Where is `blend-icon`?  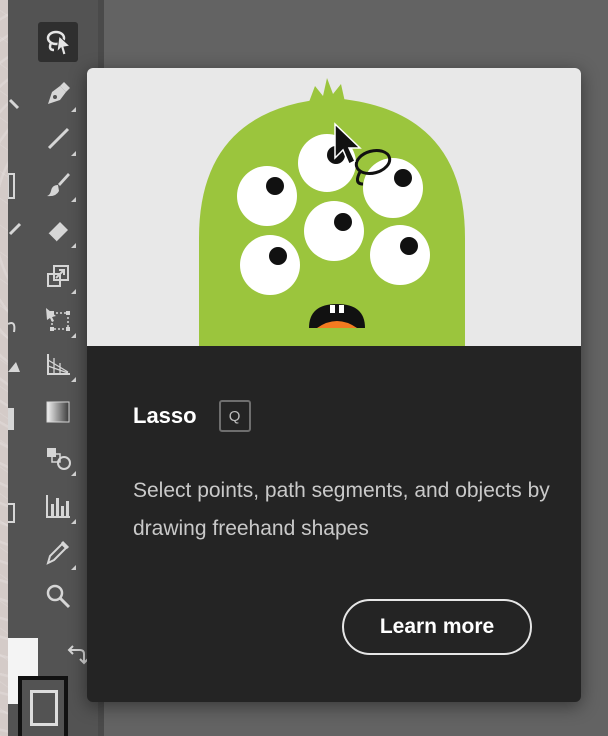 blend-icon is located at coordinates (59, 459).